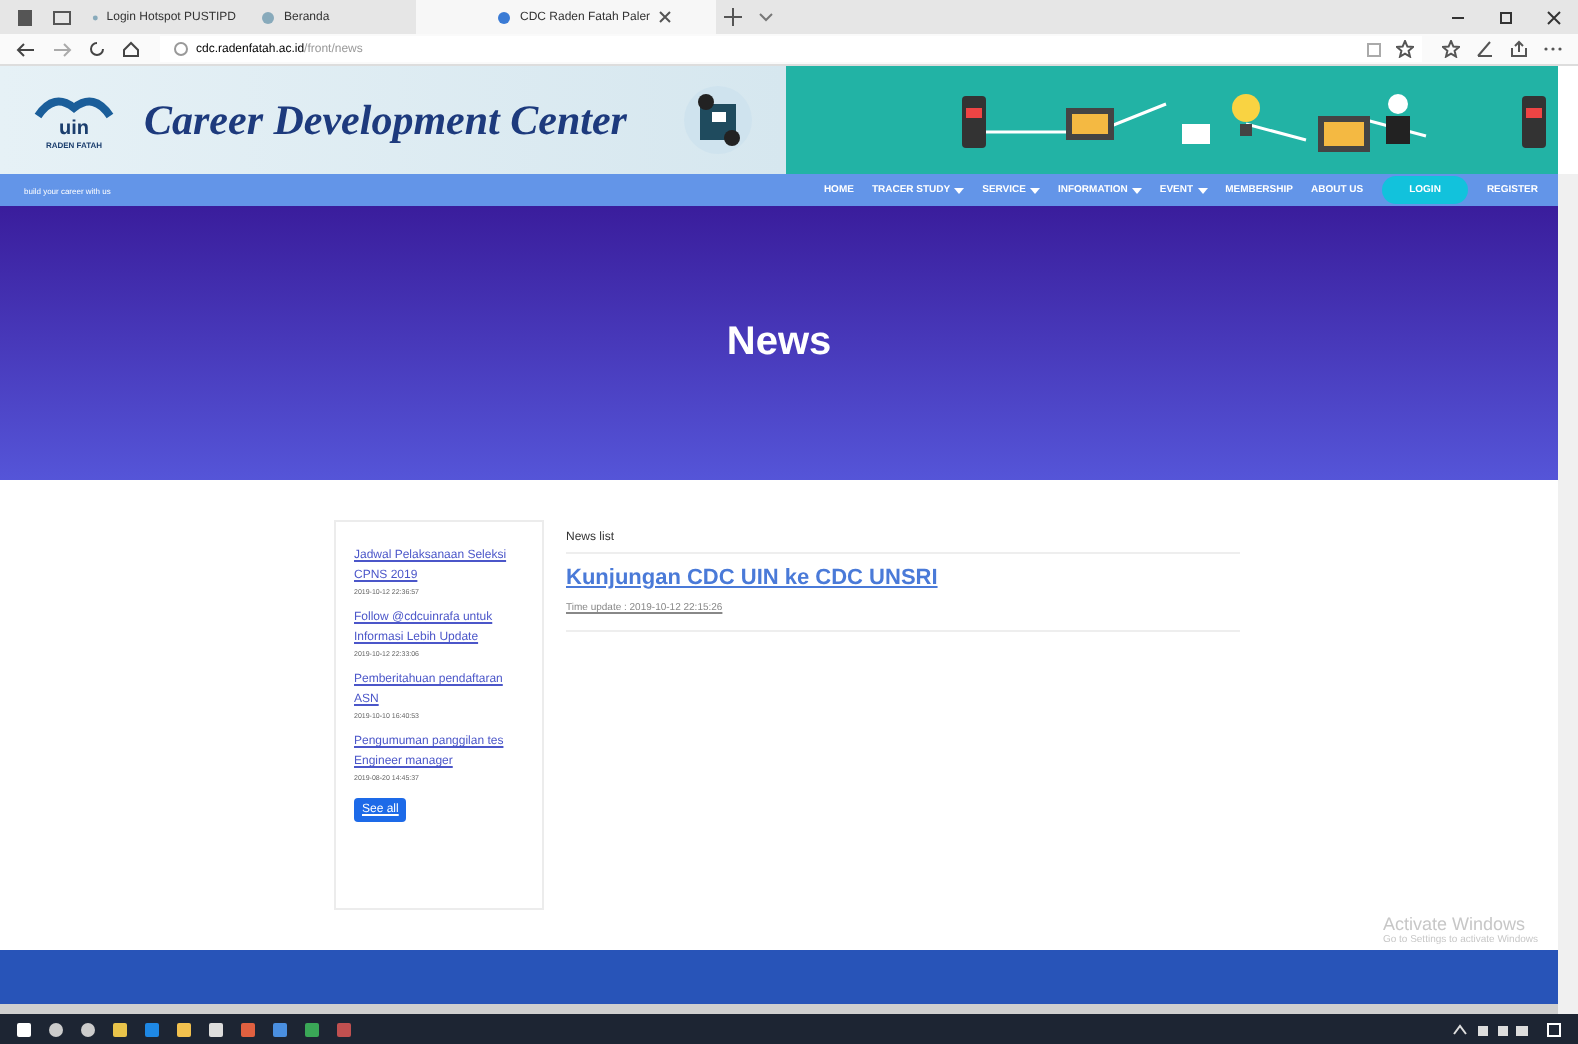 The width and height of the screenshot is (1578, 1044). I want to click on more-icon, so click(1553, 49).